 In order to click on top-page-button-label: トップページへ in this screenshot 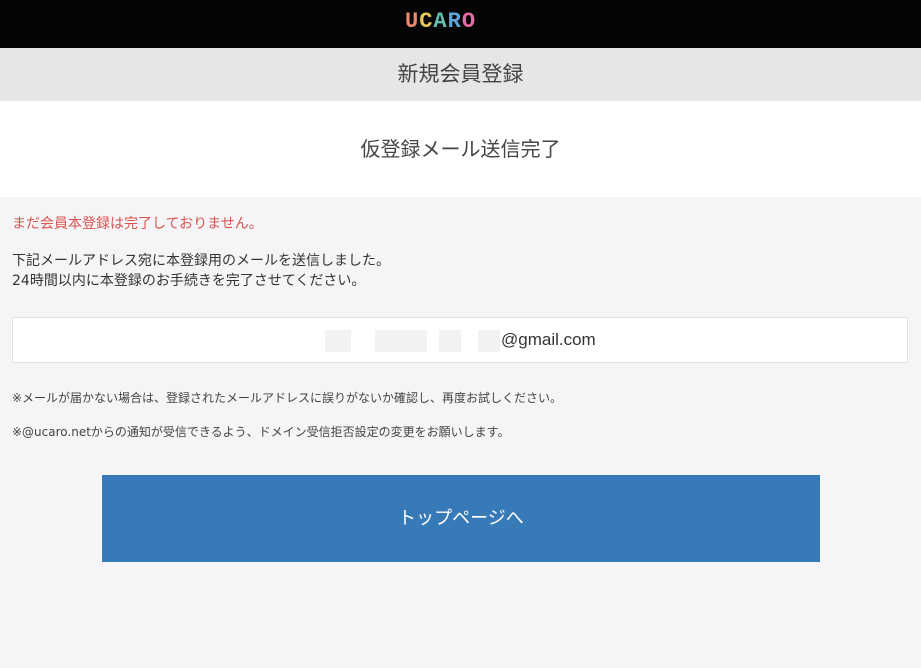, I will do `click(461, 518)`.